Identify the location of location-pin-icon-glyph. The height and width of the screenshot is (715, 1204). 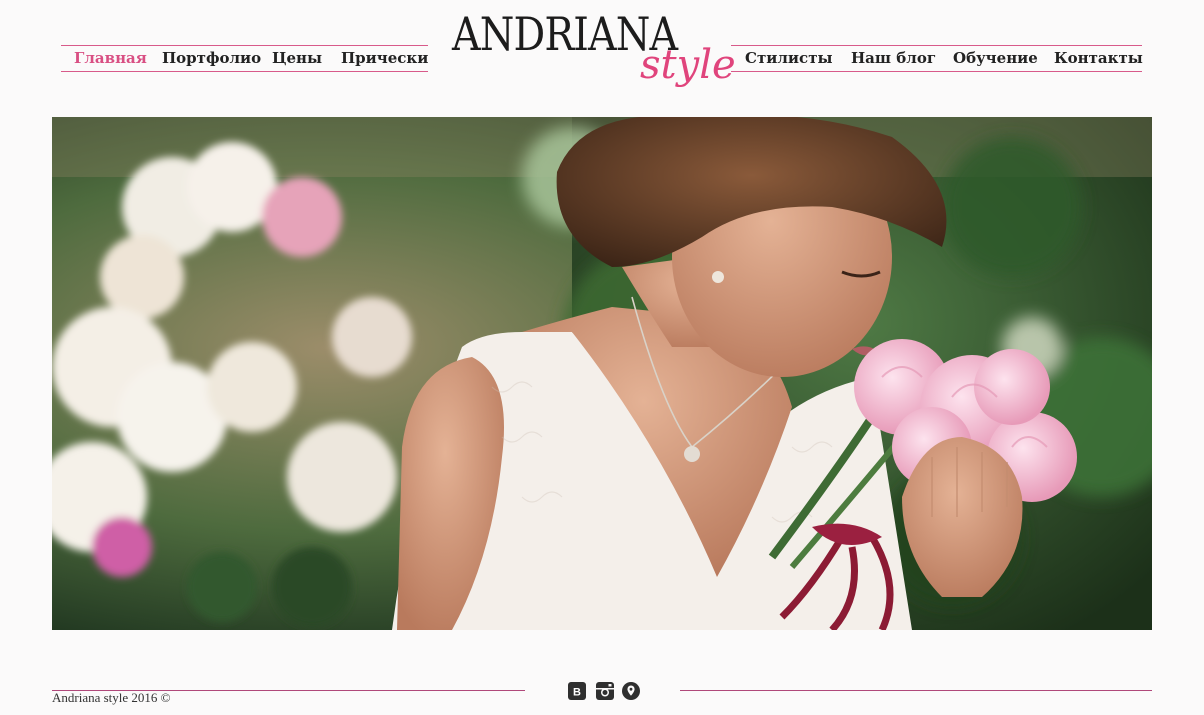
(631, 691).